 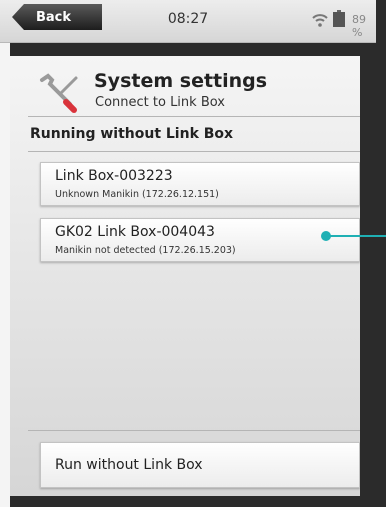 I want to click on page-title: System settings, so click(x=181, y=81).